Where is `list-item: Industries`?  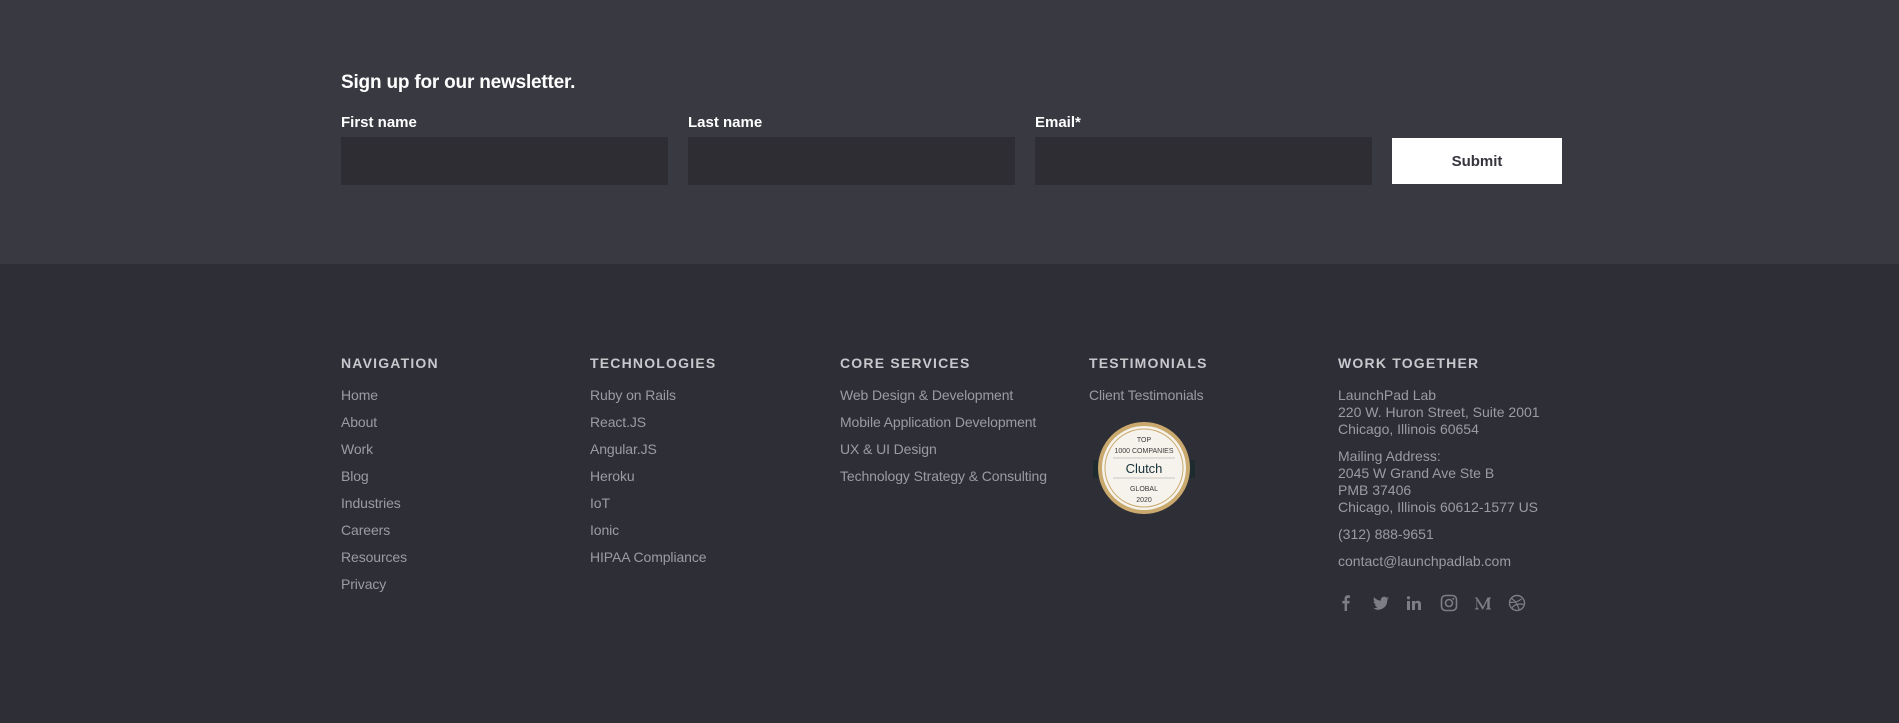 list-item: Industries is located at coordinates (390, 508).